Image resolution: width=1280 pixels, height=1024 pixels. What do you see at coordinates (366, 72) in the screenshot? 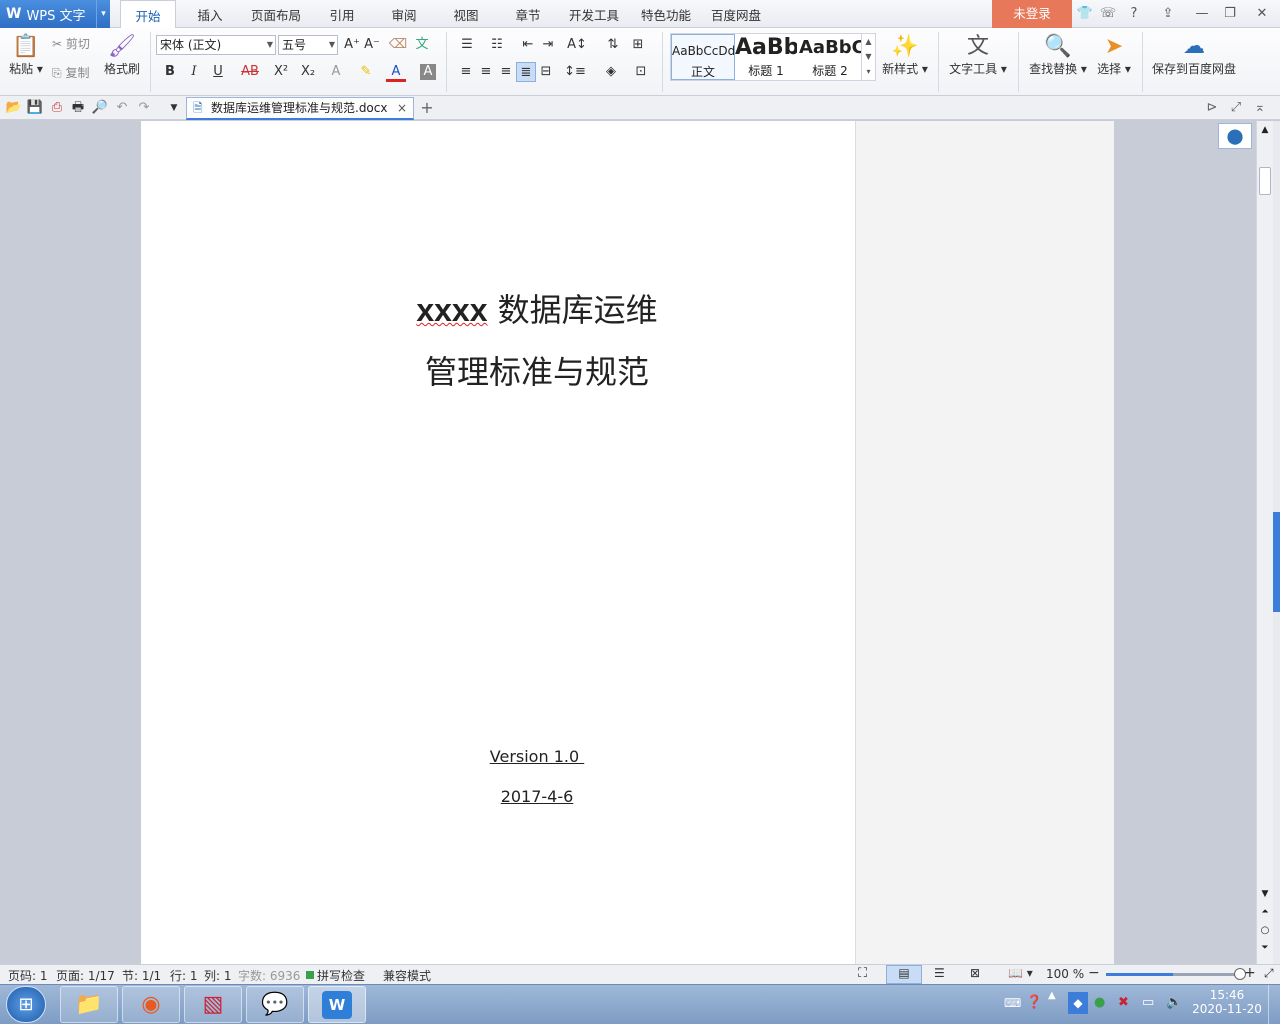
I see `highlight-icon: ✎` at bounding box center [366, 72].